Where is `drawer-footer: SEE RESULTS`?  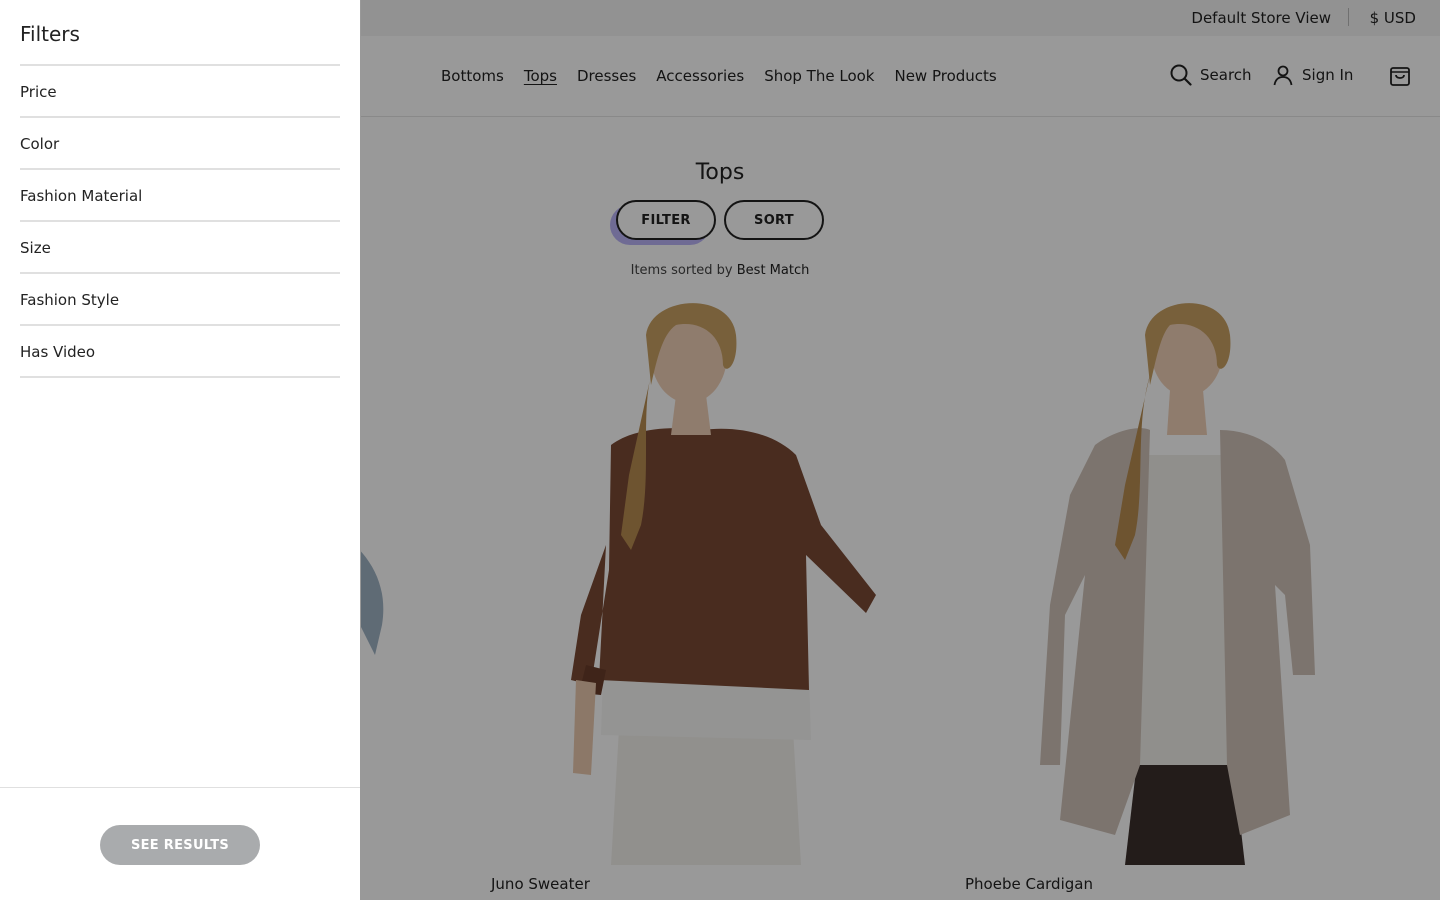 drawer-footer: SEE RESULTS is located at coordinates (180, 843).